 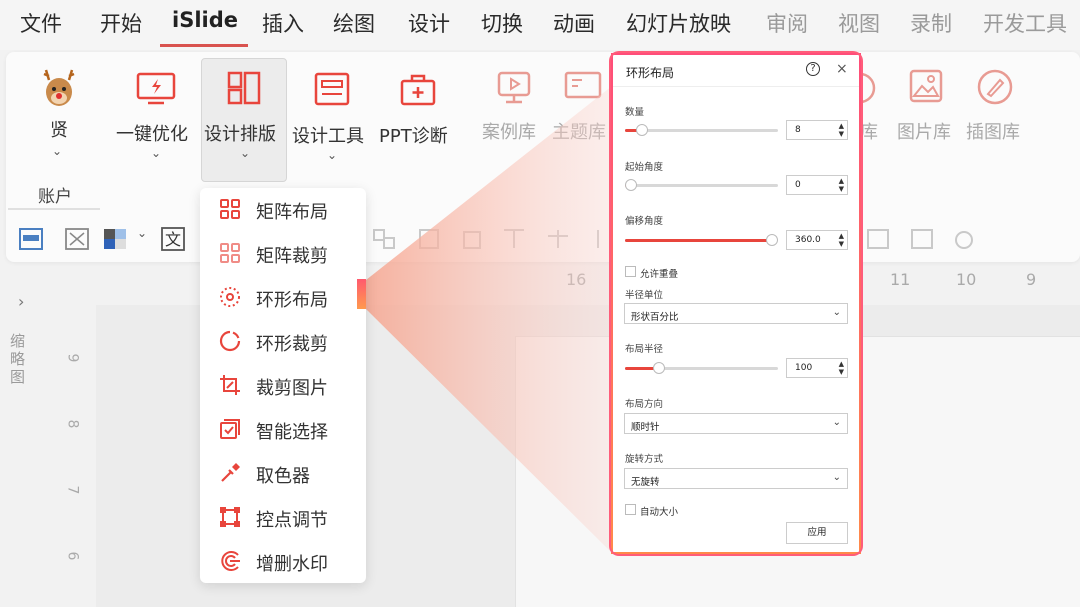 I want to click on layout-radius-spinbox: 100 ▲ ▼, so click(x=817, y=368).